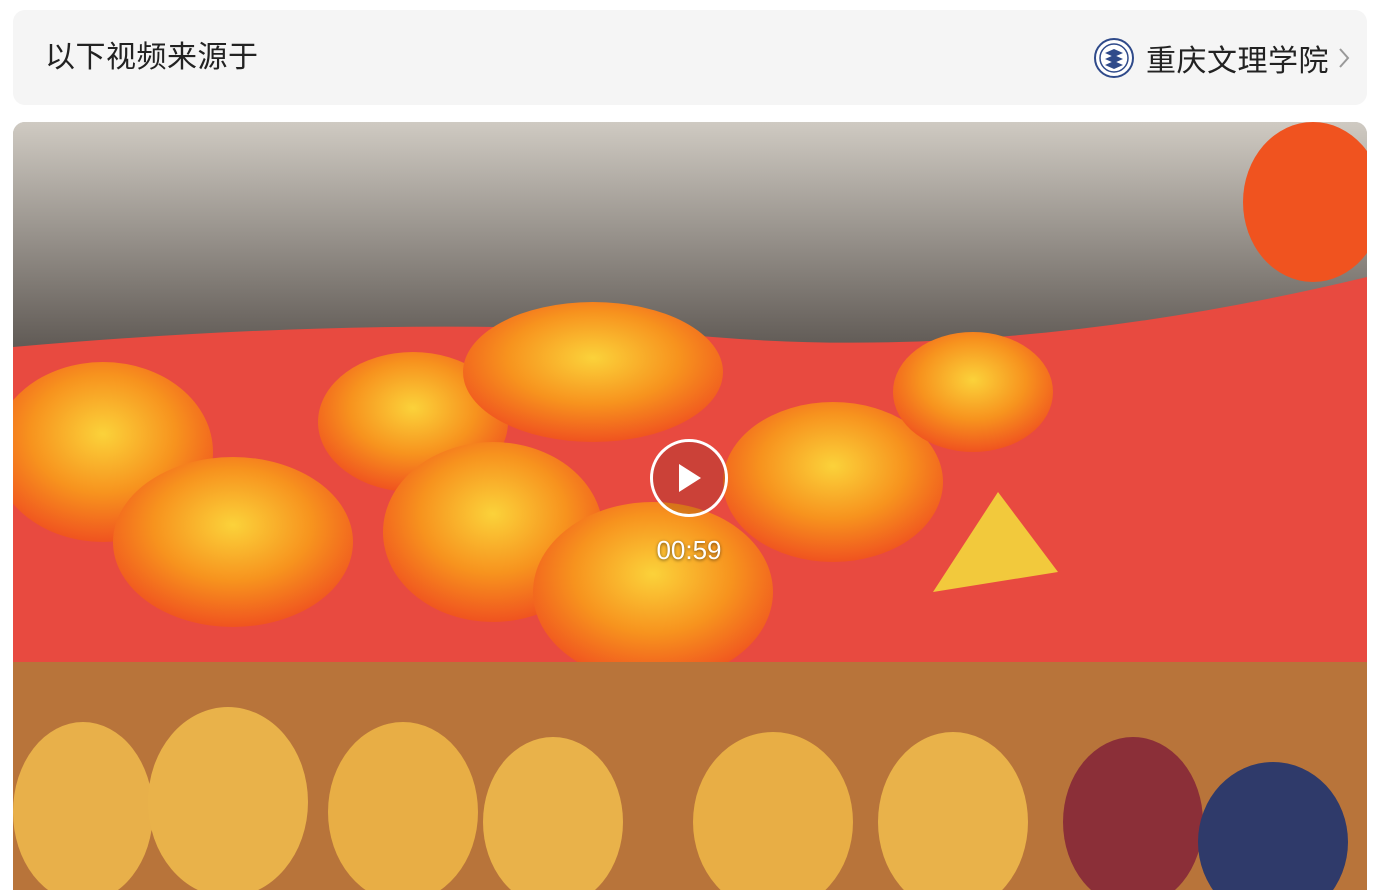 The image size is (1380, 890). What do you see at coordinates (689, 550) in the screenshot?
I see `video-duration: 00:59` at bounding box center [689, 550].